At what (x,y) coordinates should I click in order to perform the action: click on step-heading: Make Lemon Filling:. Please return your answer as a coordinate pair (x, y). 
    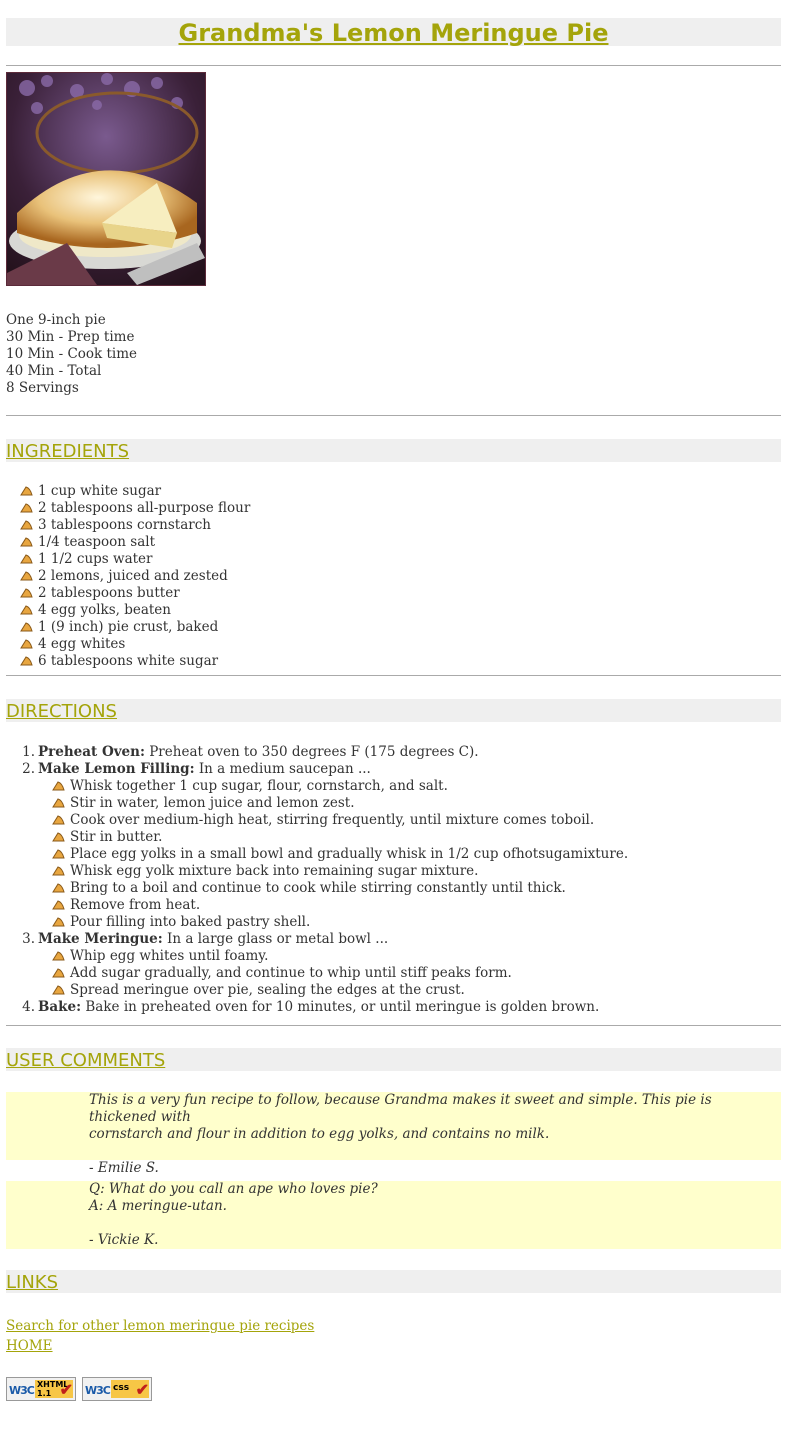
    Looking at the image, I should click on (116, 769).